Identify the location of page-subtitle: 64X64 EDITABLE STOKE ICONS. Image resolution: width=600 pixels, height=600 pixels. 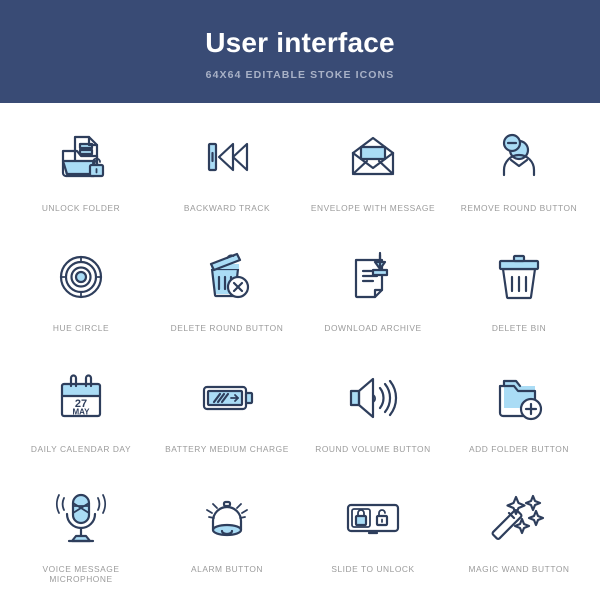
(300, 74).